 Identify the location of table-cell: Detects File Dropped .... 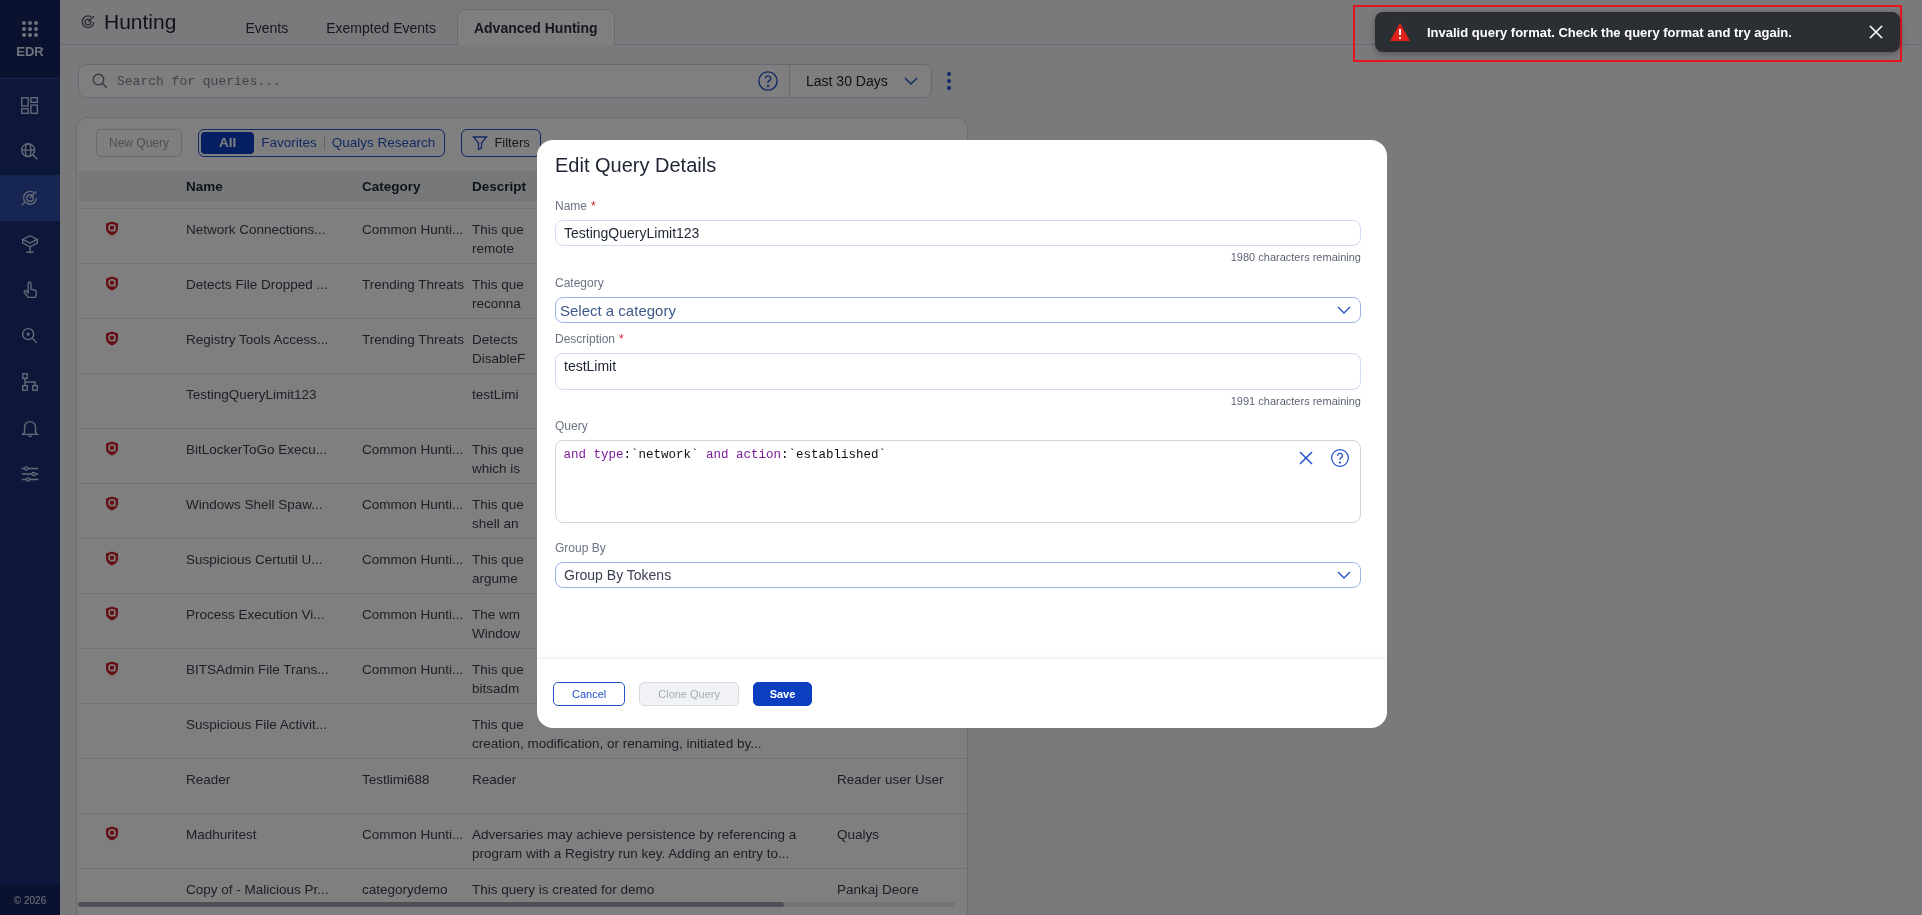
(257, 284).